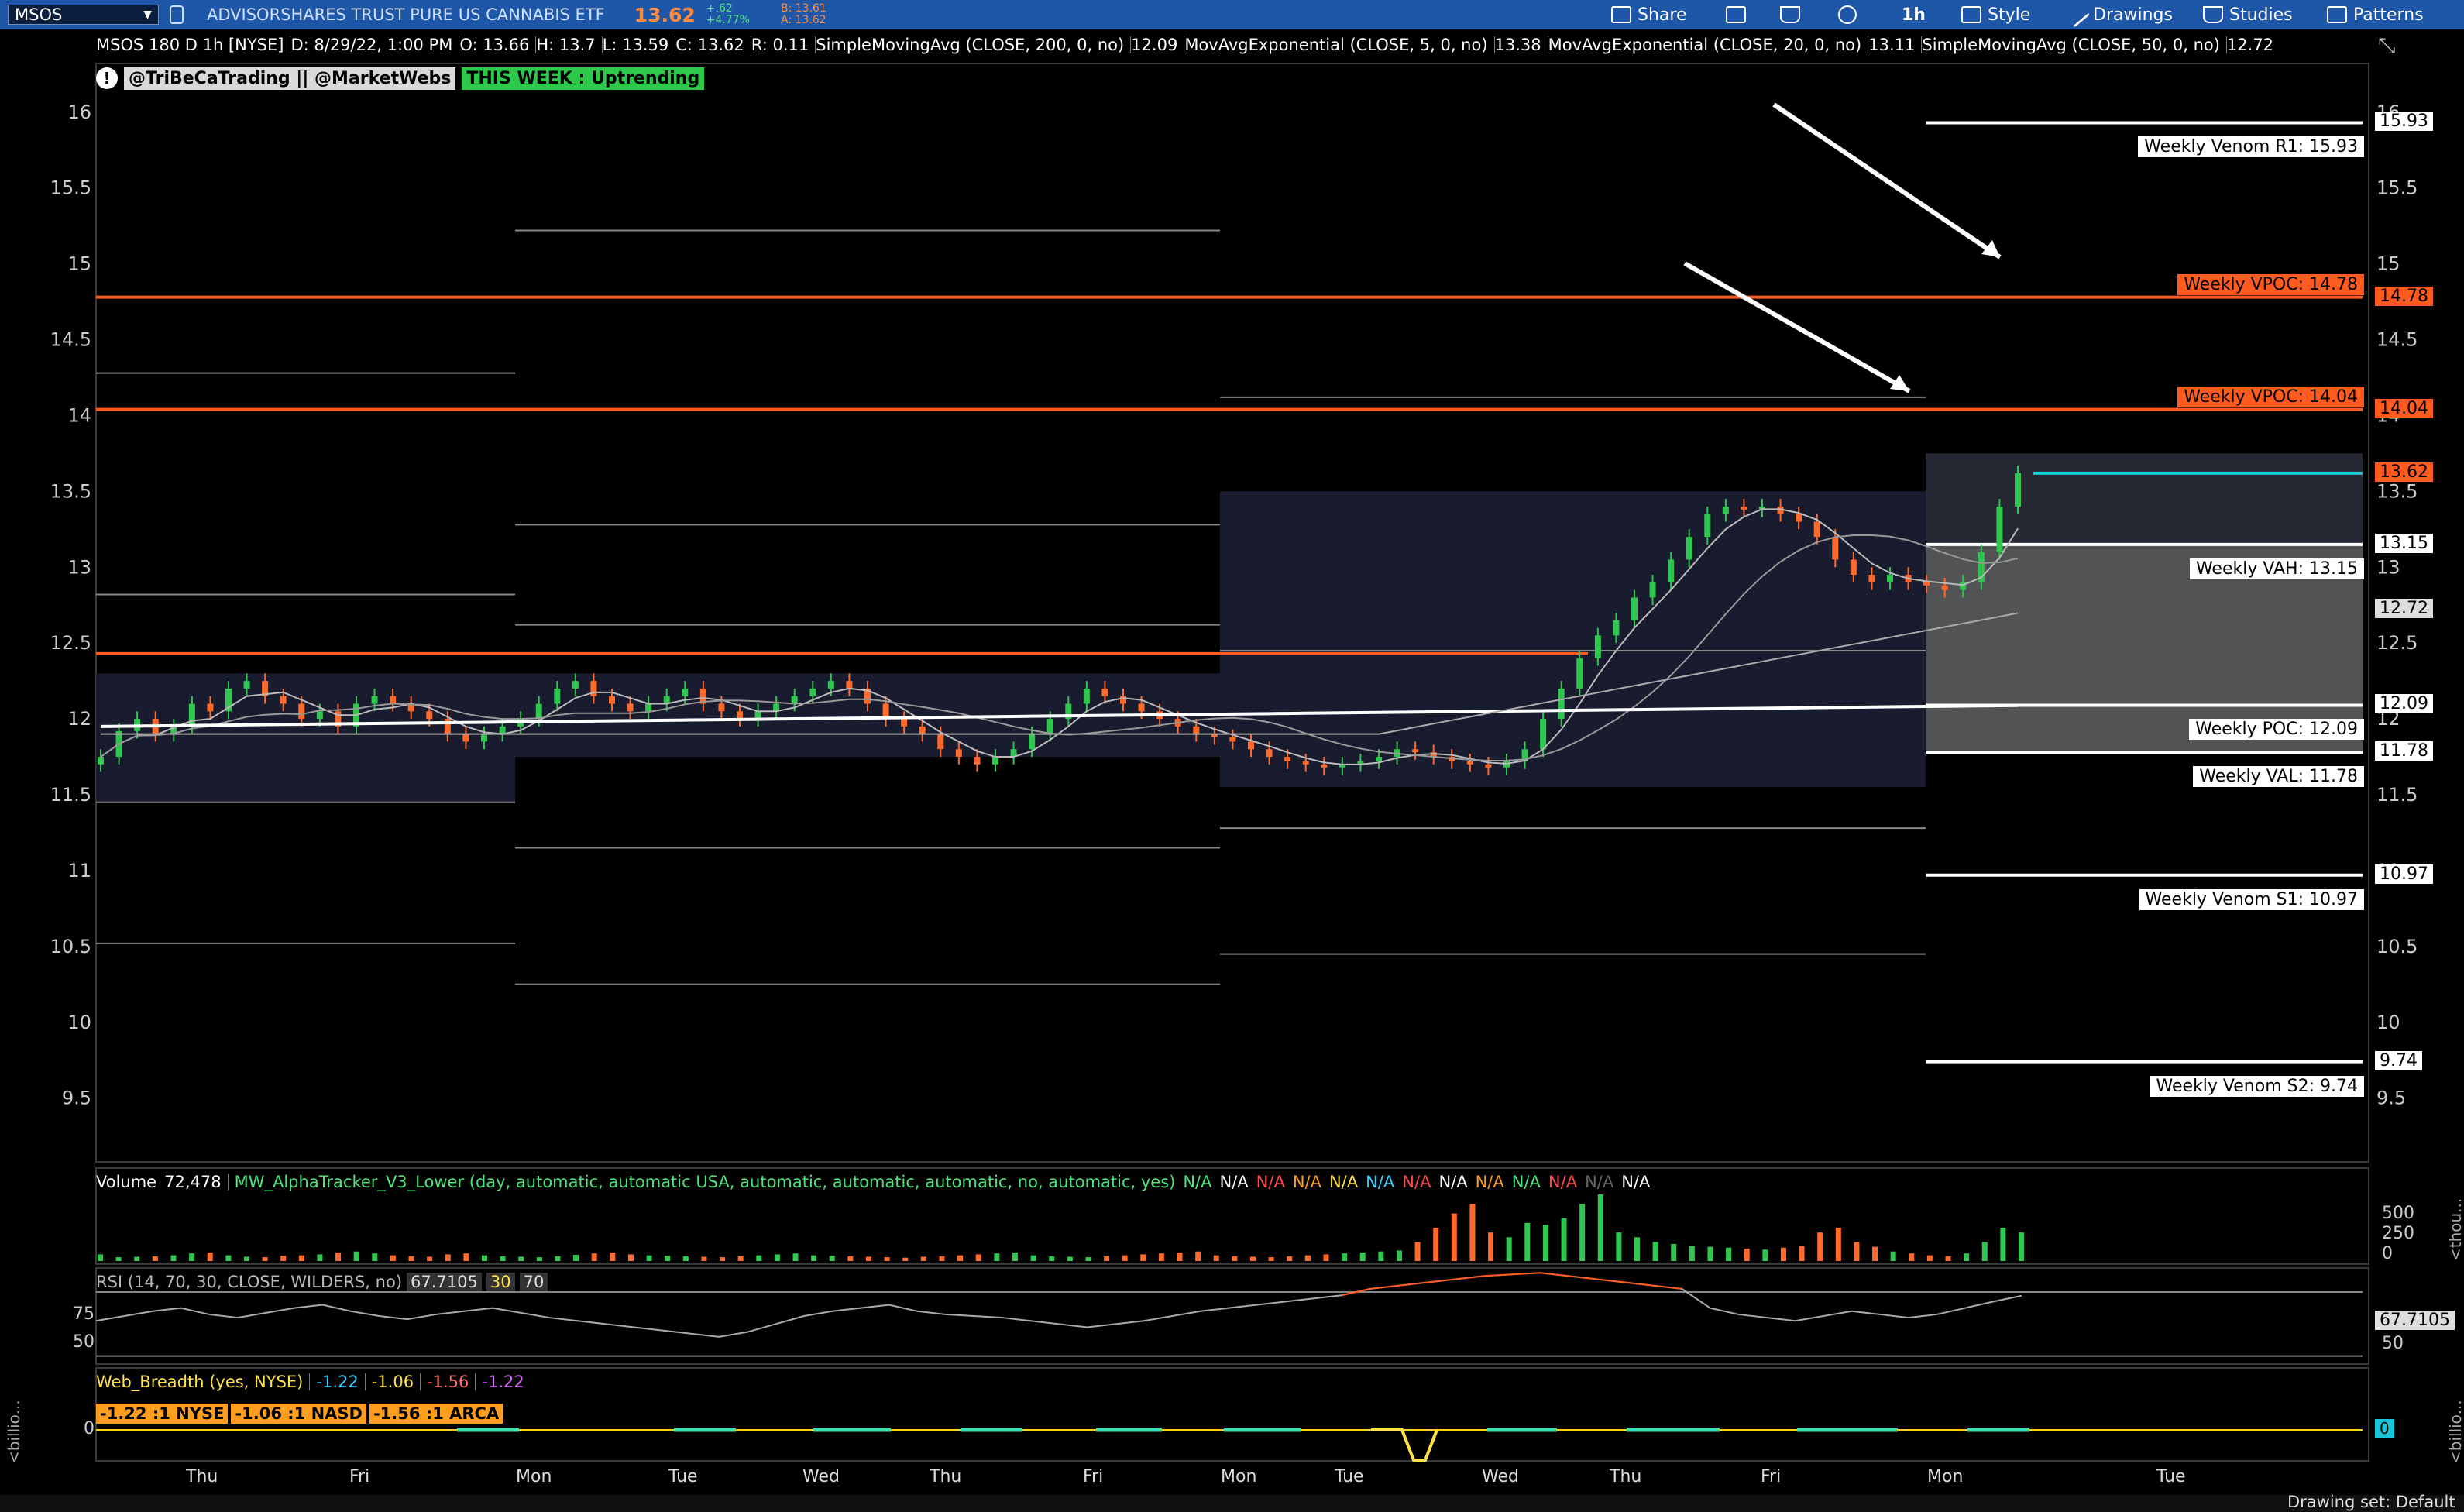 The width and height of the screenshot is (2464, 1512). Describe the element at coordinates (1914, 14) in the screenshot. I see `interval-button: 1h` at that location.